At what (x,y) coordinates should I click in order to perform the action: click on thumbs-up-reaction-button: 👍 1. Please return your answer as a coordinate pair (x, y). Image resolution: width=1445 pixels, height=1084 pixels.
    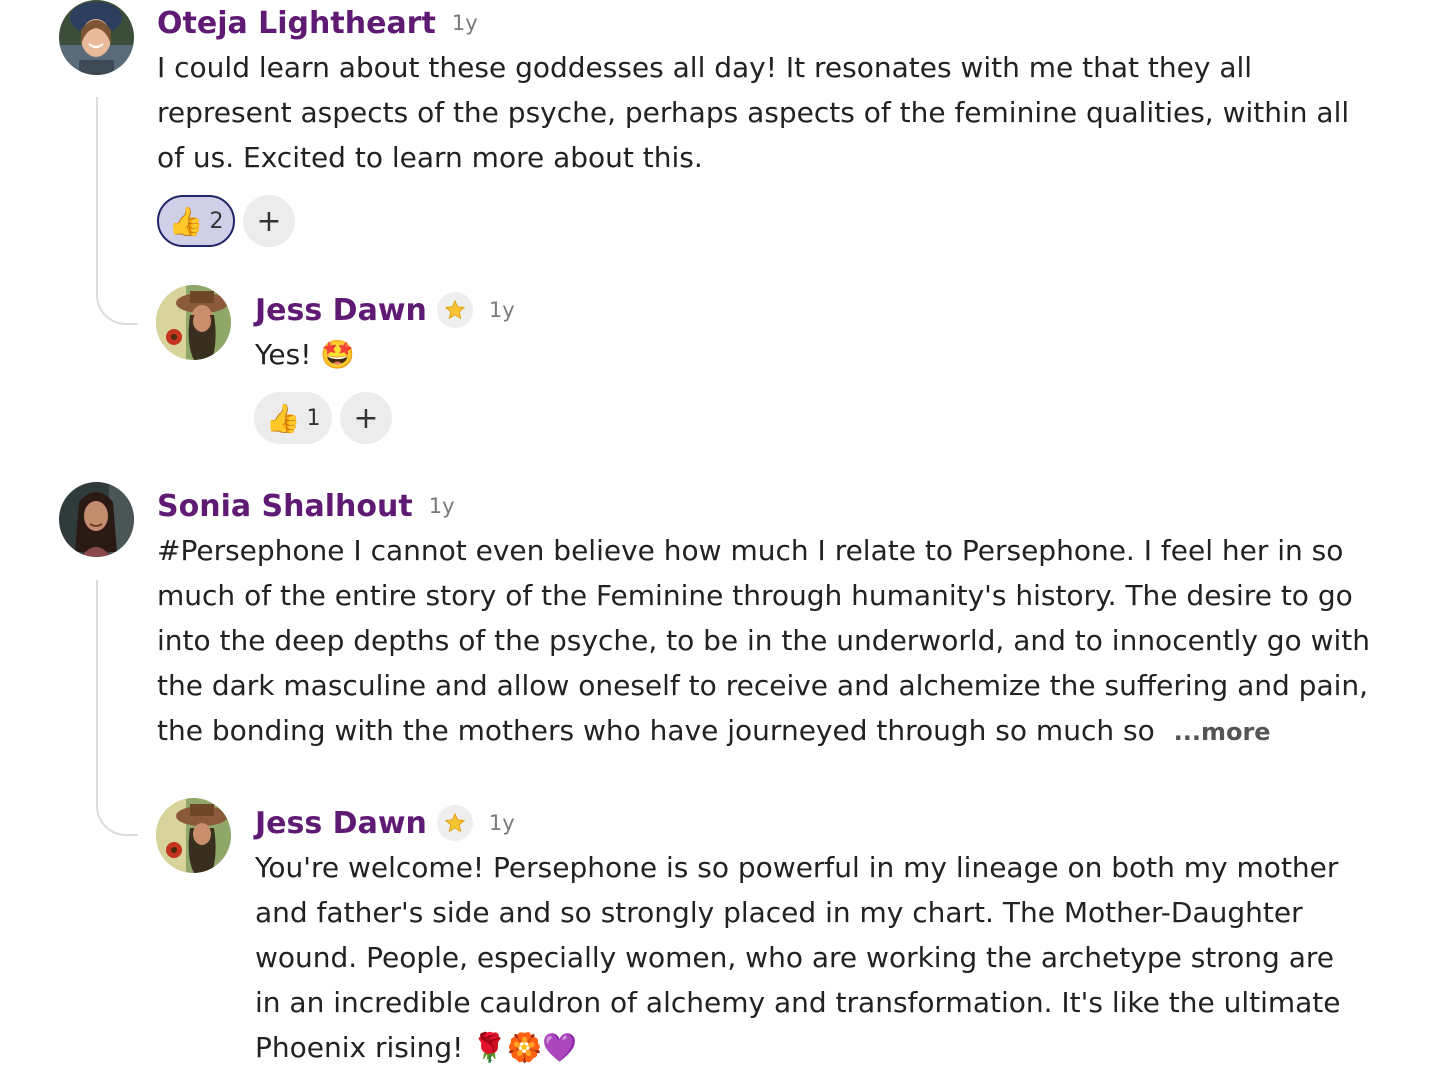
    Looking at the image, I should click on (293, 418).